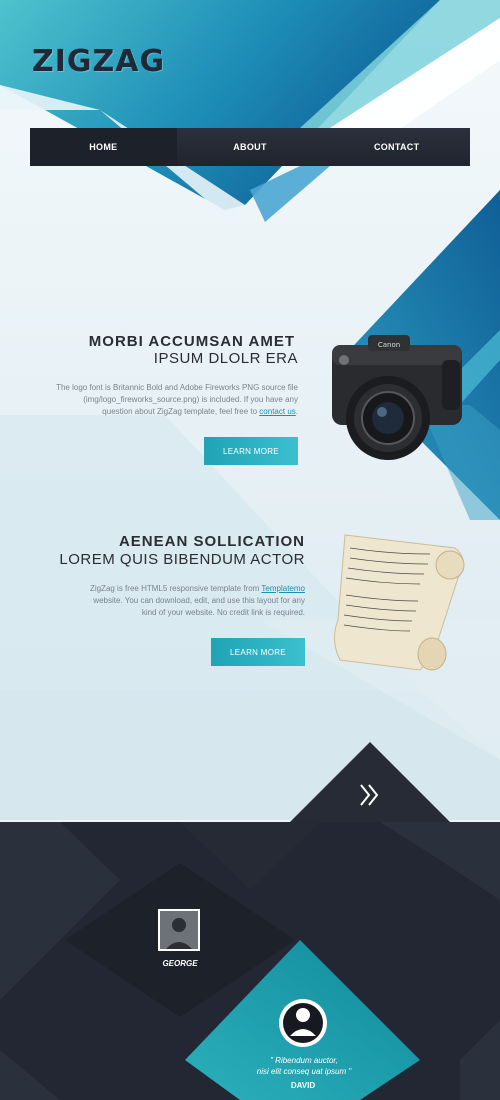  Describe the element at coordinates (396, 147) in the screenshot. I see `nav-contact: CONTACT` at that location.